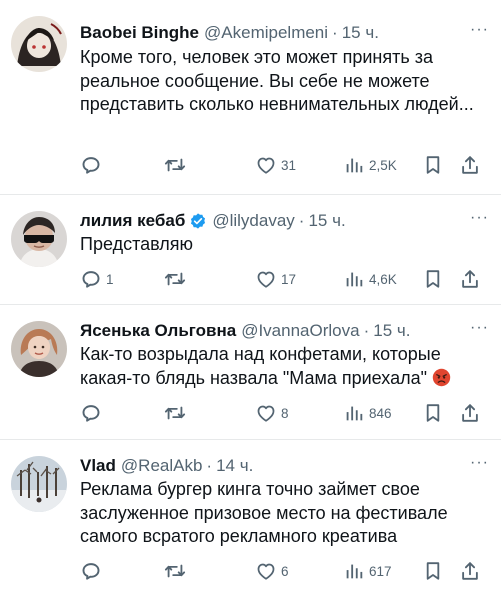 The width and height of the screenshot is (501, 600). I want to click on like-count: 17, so click(289, 279).